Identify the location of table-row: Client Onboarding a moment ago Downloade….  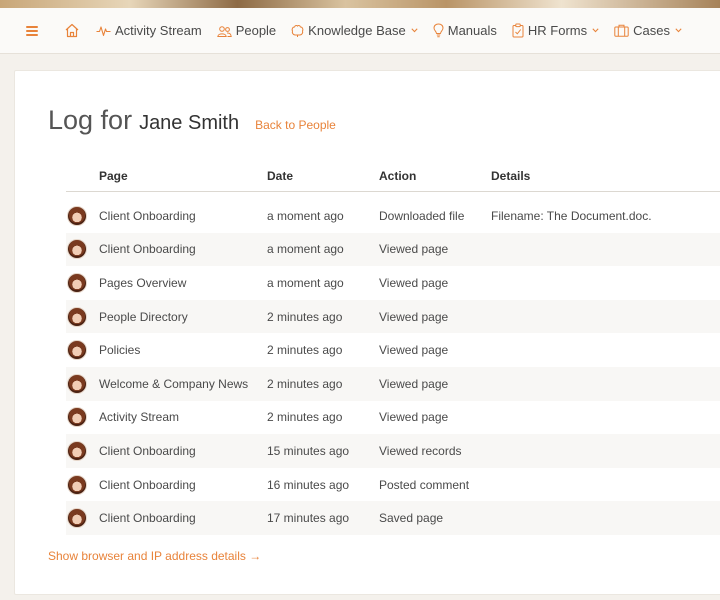
(393, 212).